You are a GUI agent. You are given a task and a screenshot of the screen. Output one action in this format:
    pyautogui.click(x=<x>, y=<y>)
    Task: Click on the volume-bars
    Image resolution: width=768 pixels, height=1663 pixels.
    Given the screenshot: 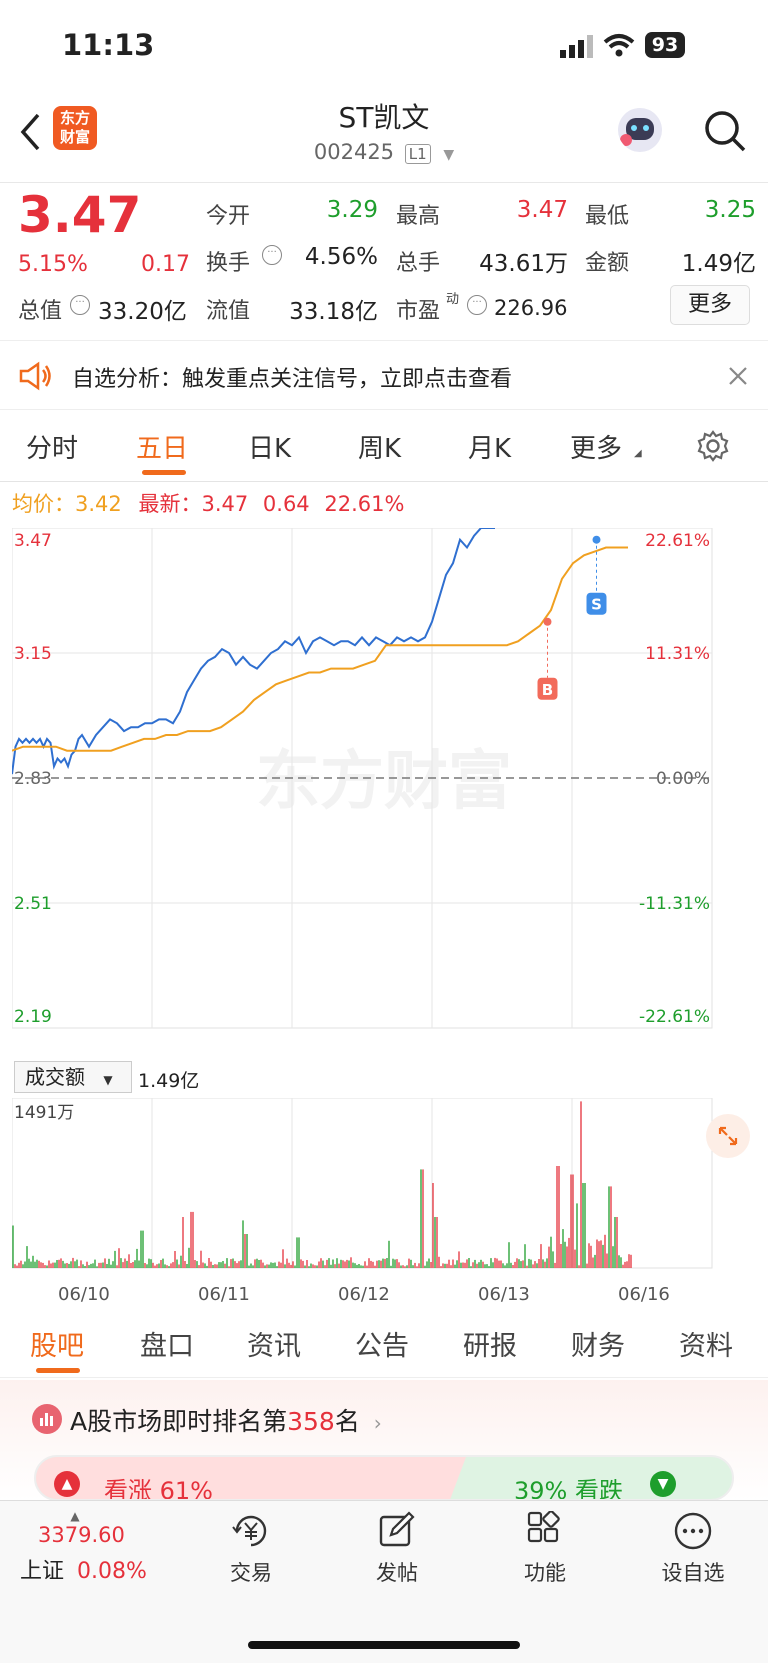 What is the action you would take?
    pyautogui.click(x=322, y=1184)
    